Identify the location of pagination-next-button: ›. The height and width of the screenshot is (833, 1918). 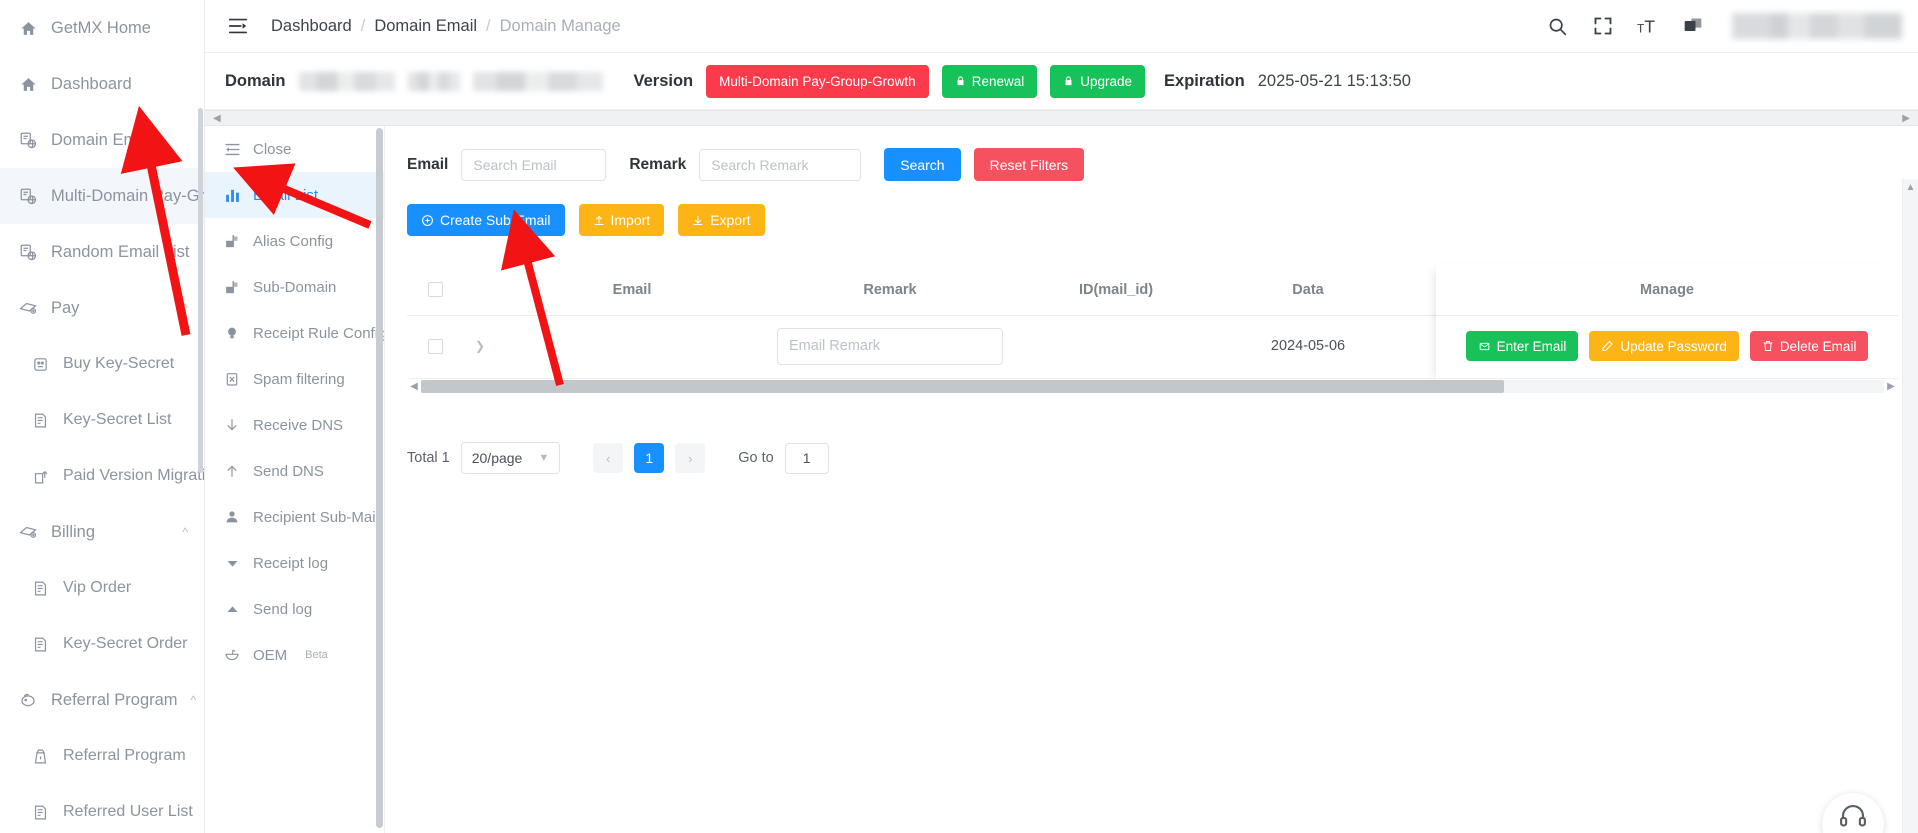
(690, 458).